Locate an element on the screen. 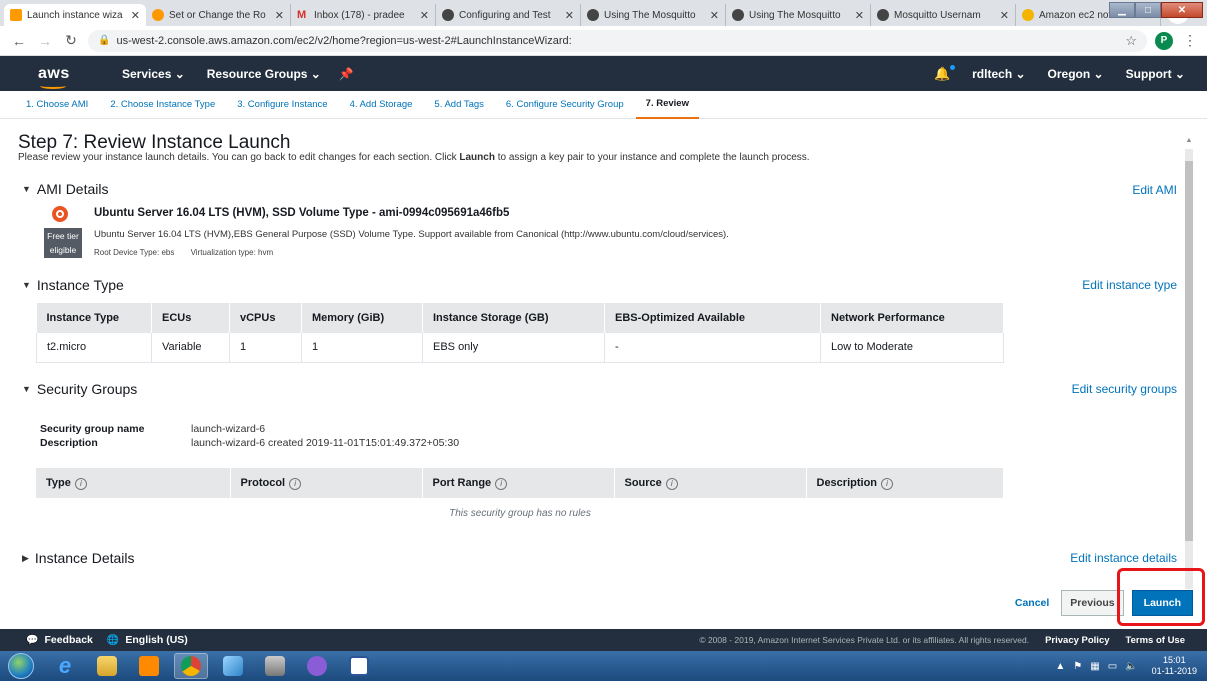 The image size is (1207, 681). cell: EBS only is located at coordinates (513, 348).